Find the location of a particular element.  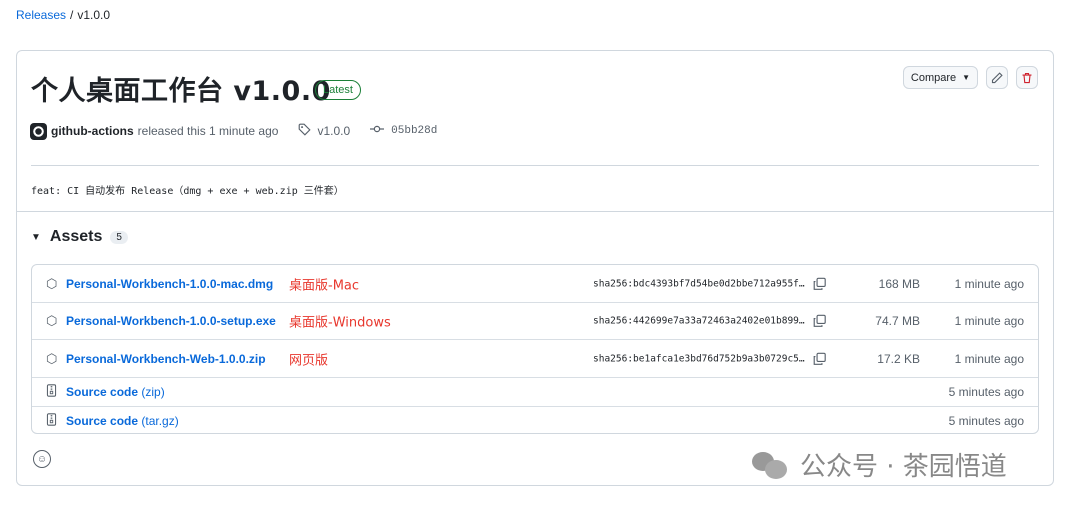

smiley-icon: ☺ is located at coordinates (42, 459).